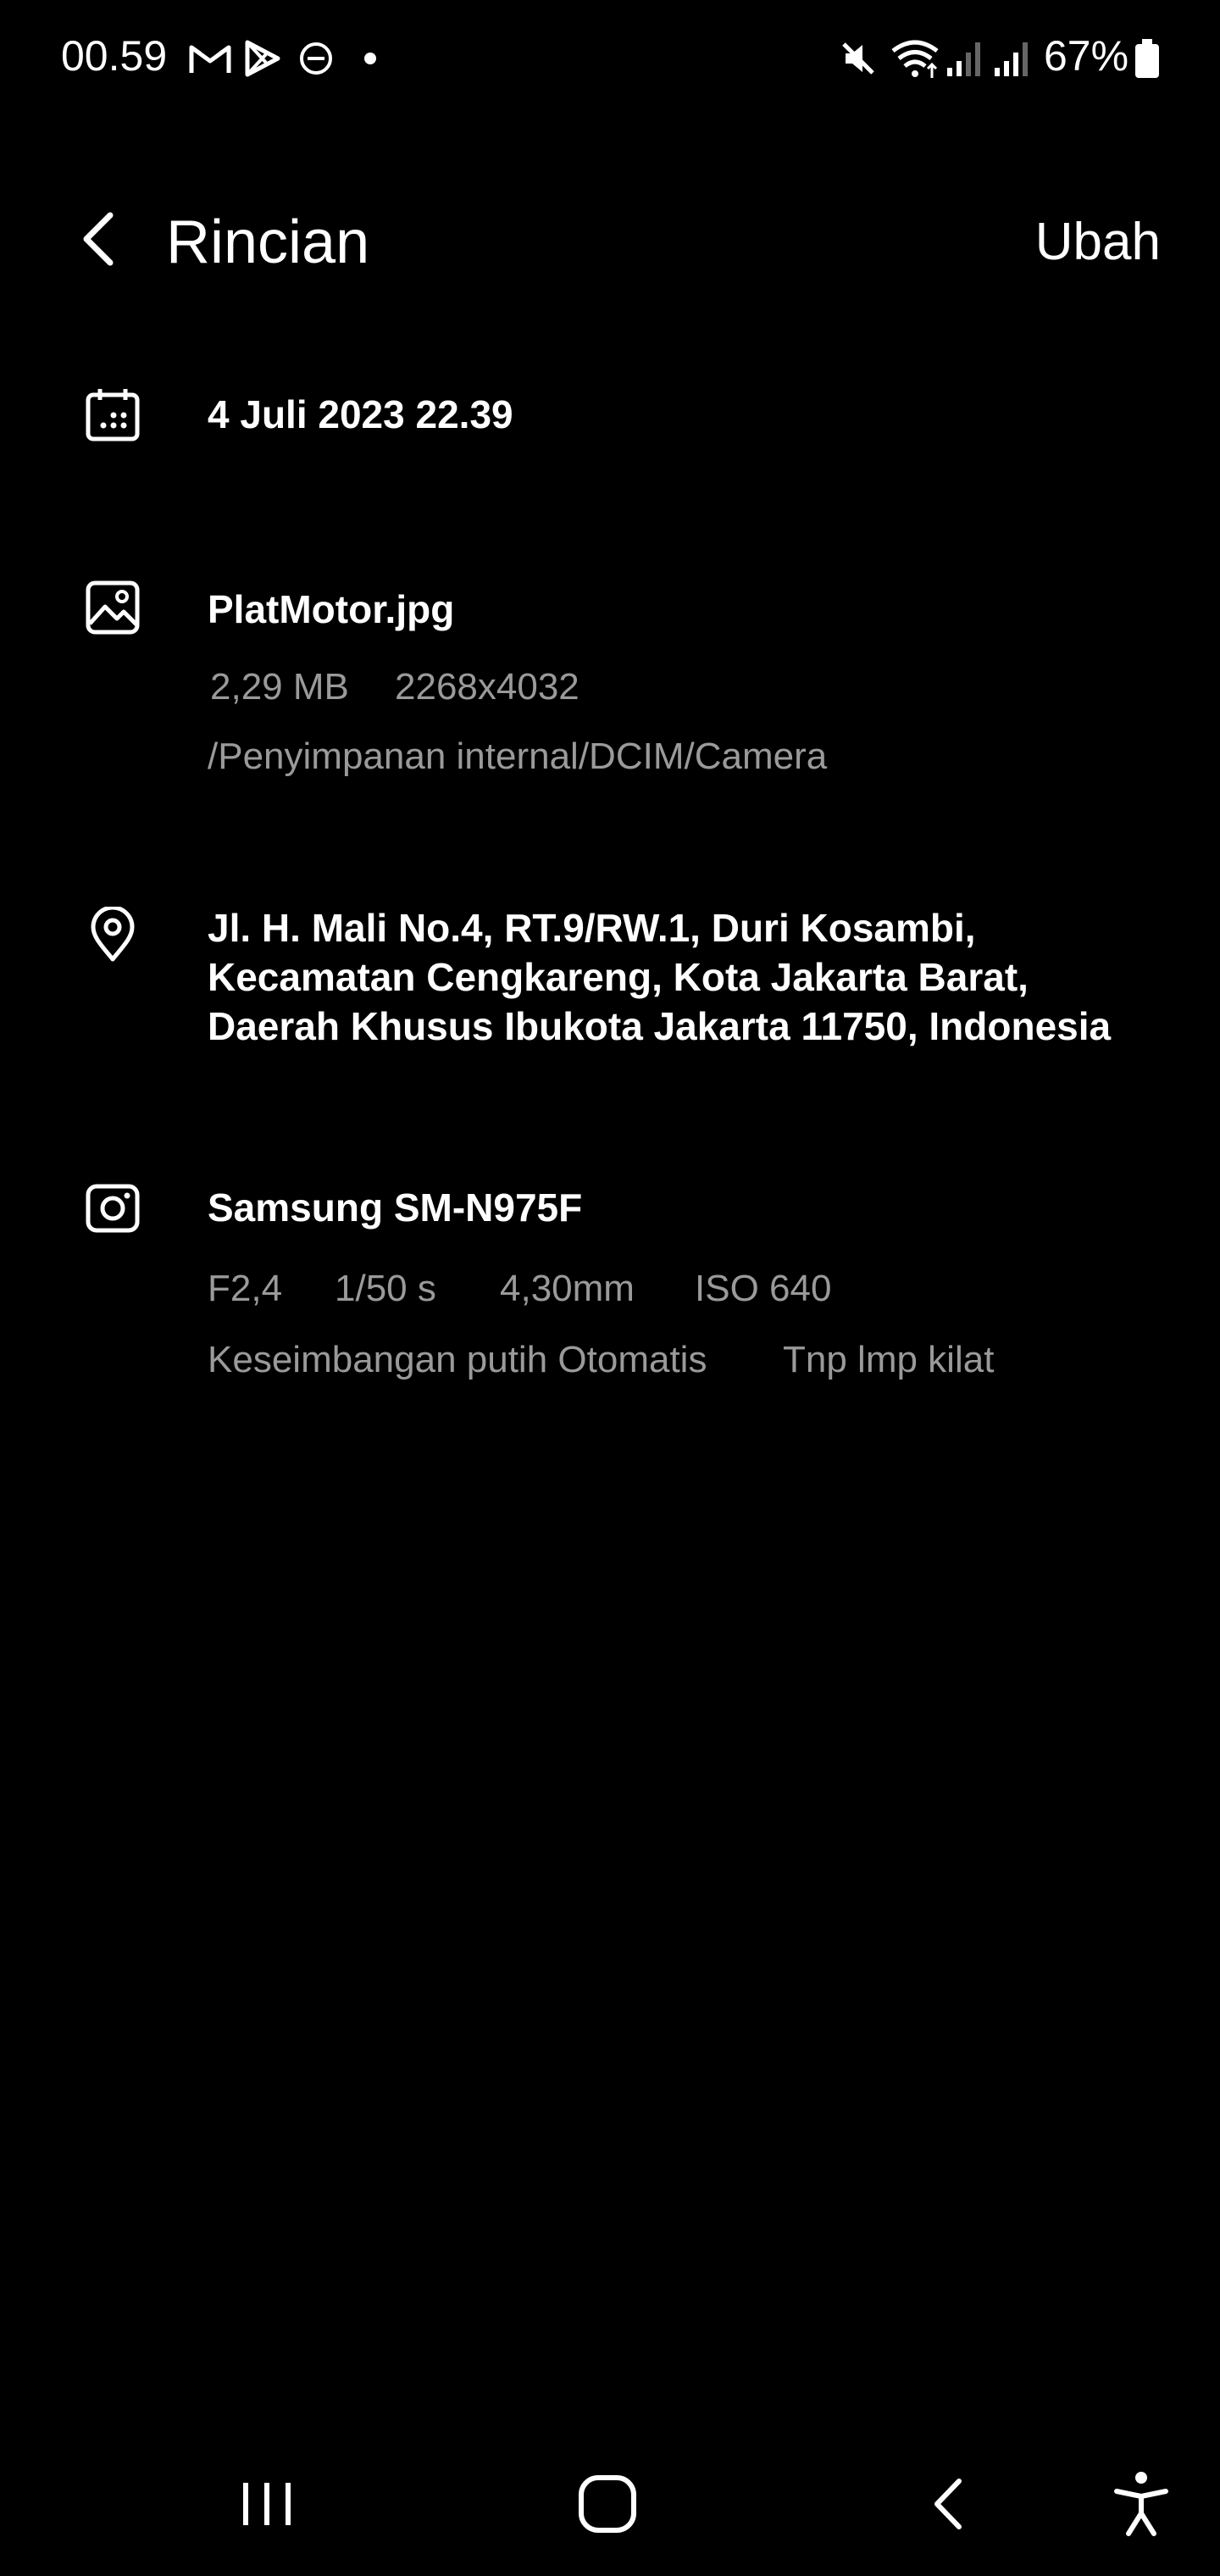 The image size is (1220, 2576). I want to click on navigation-bar, so click(610, 2499).